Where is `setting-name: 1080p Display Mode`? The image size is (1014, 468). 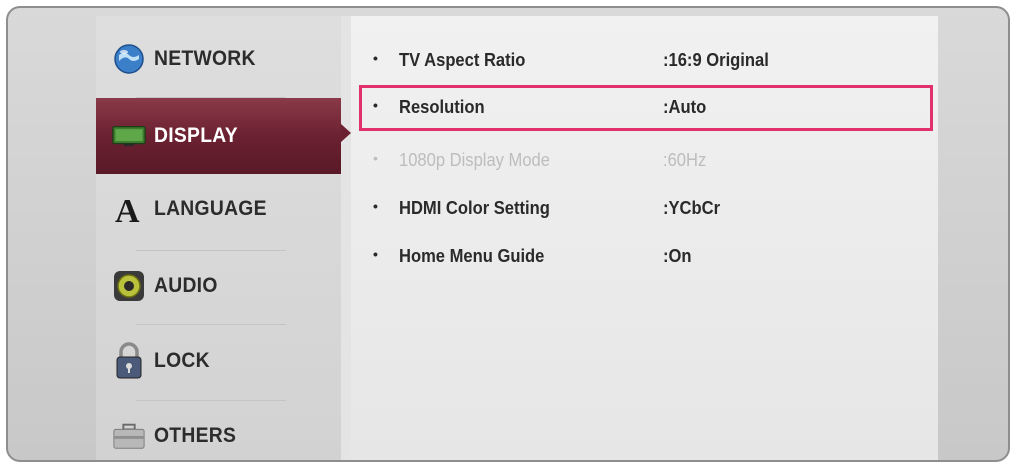 setting-name: 1080p Display Mode is located at coordinates (474, 160).